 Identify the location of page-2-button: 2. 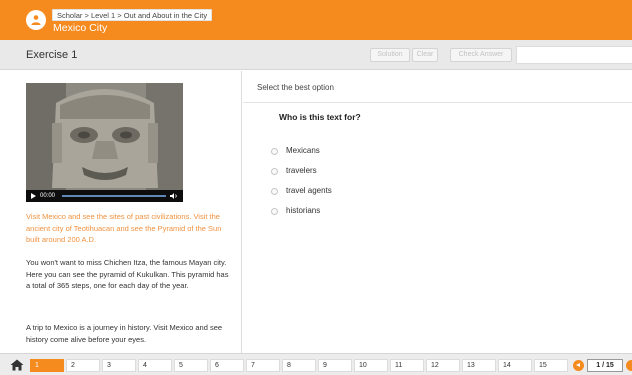
(83, 365).